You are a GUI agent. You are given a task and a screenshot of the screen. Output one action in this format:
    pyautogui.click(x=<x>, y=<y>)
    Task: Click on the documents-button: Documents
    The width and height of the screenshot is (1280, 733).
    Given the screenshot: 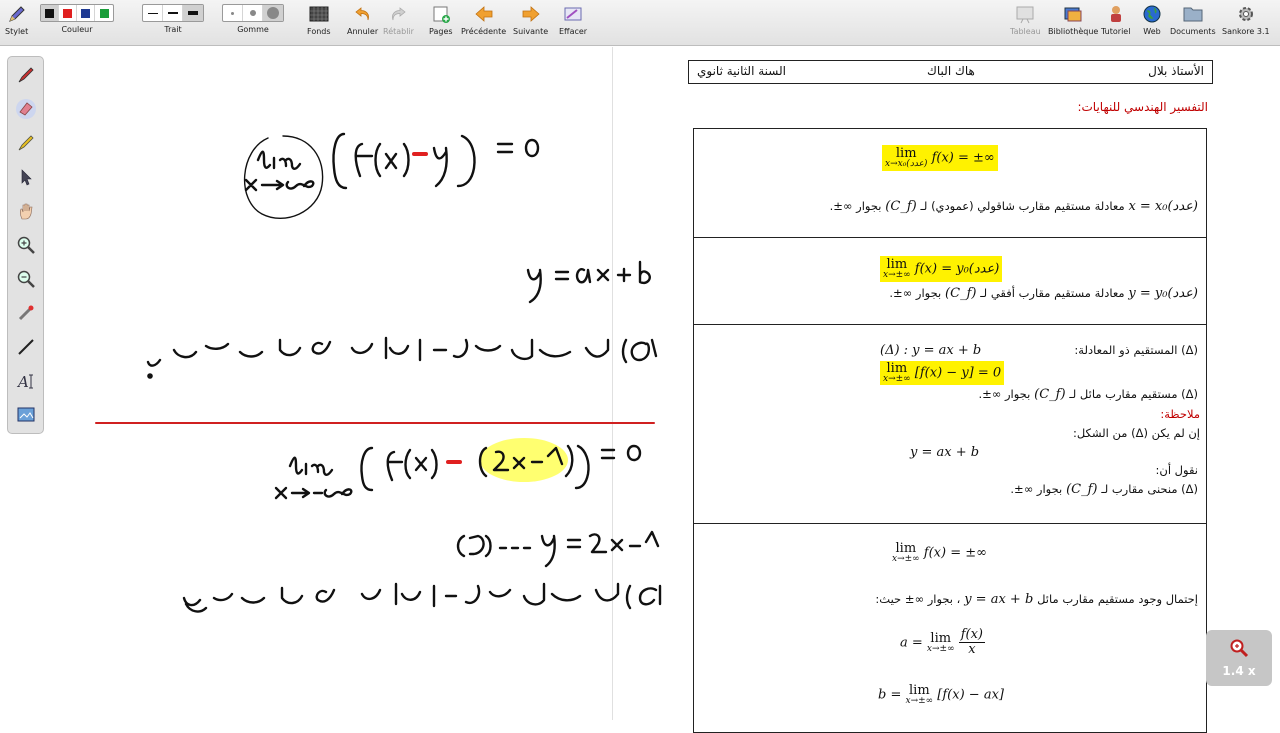 What is the action you would take?
    pyautogui.click(x=1193, y=20)
    